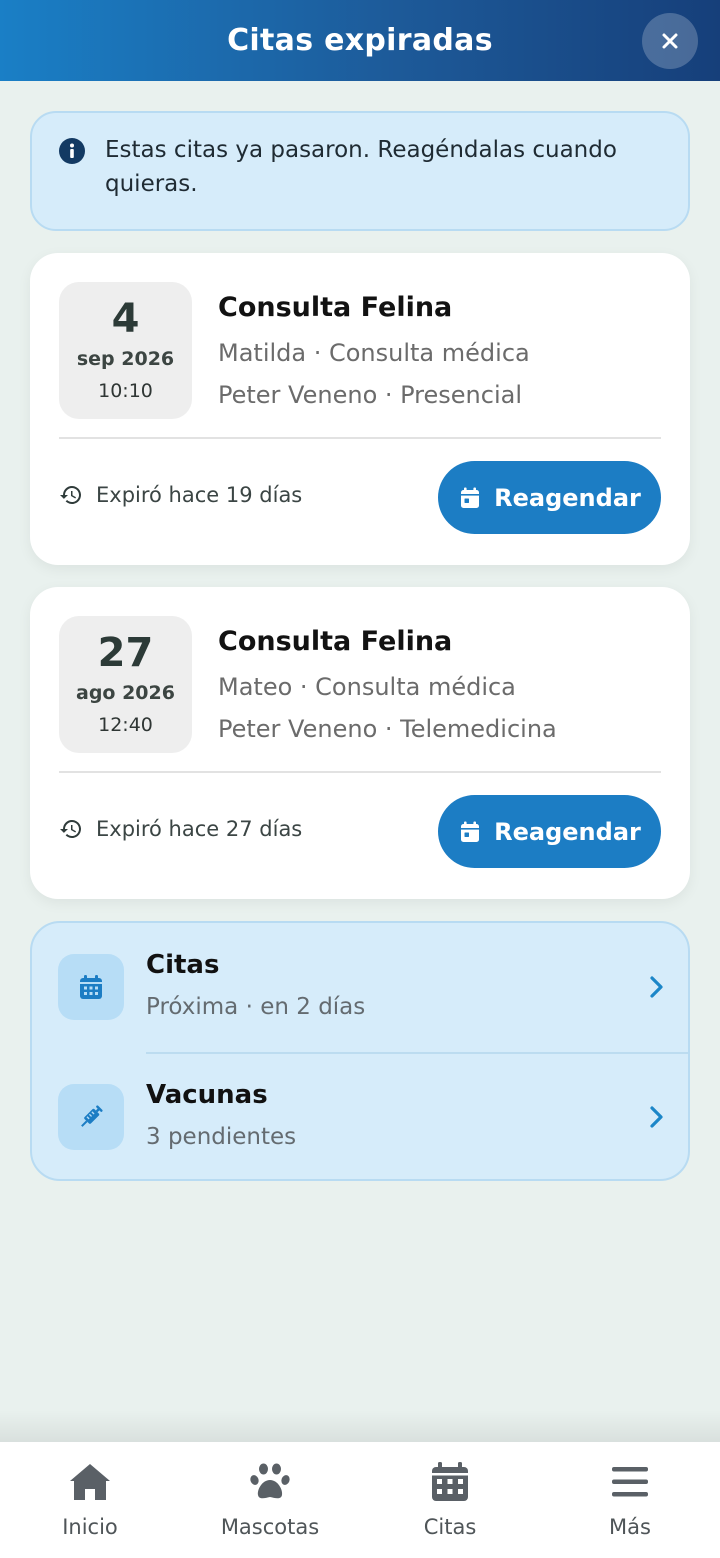  What do you see at coordinates (270, 1527) in the screenshot?
I see `nav-label: Mascotas` at bounding box center [270, 1527].